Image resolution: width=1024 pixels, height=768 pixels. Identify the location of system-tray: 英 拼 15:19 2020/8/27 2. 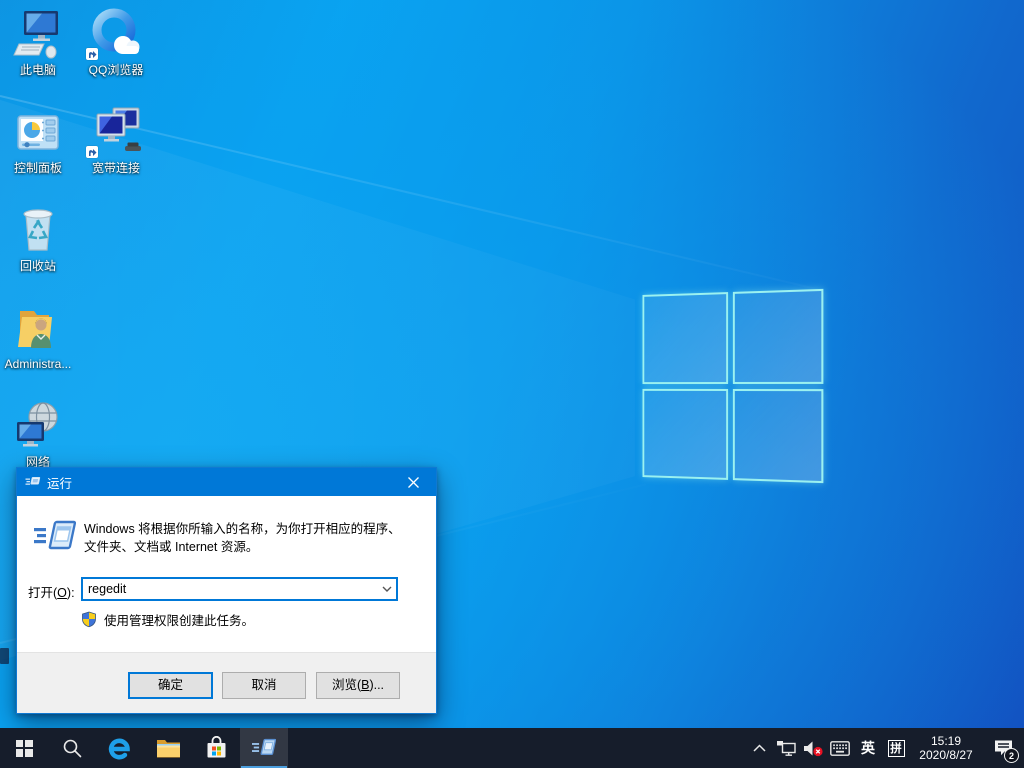
(885, 748).